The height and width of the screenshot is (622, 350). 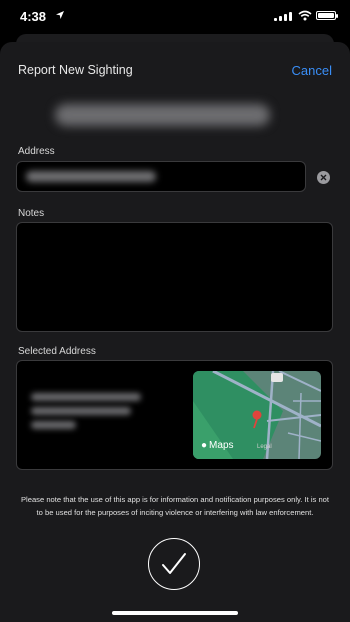 I want to click on clear-address-button, so click(x=323, y=177).